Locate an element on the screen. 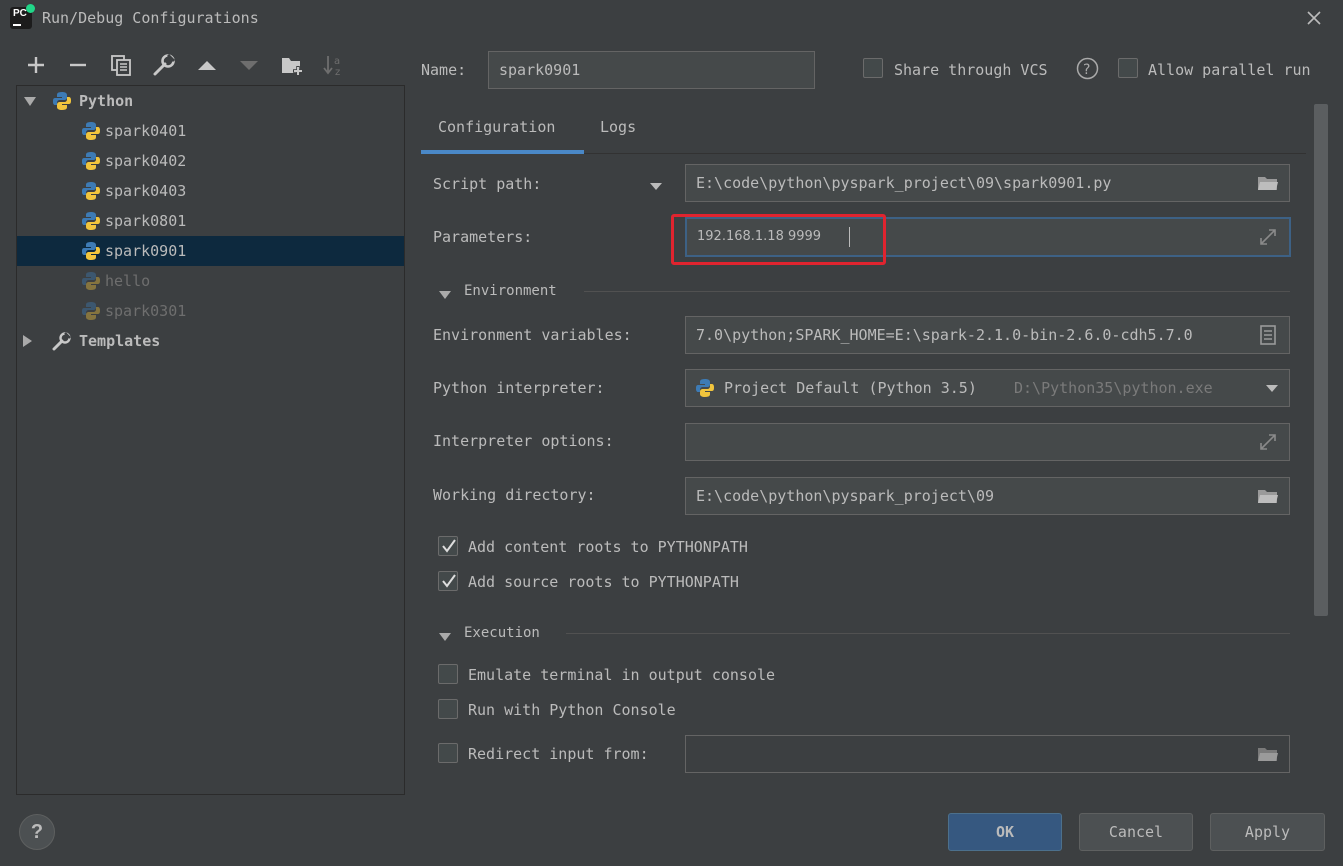 The height and width of the screenshot is (866, 1343). new-folder-icon is located at coordinates (292, 65).